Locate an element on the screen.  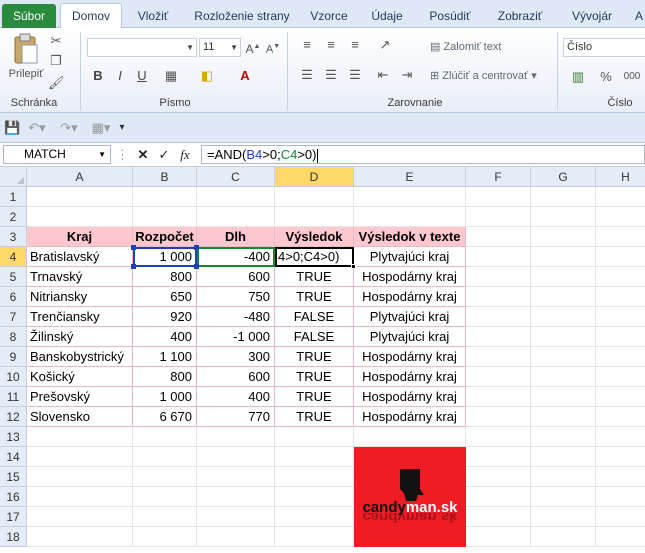
row-header-7: 7 is located at coordinates (13, 317).